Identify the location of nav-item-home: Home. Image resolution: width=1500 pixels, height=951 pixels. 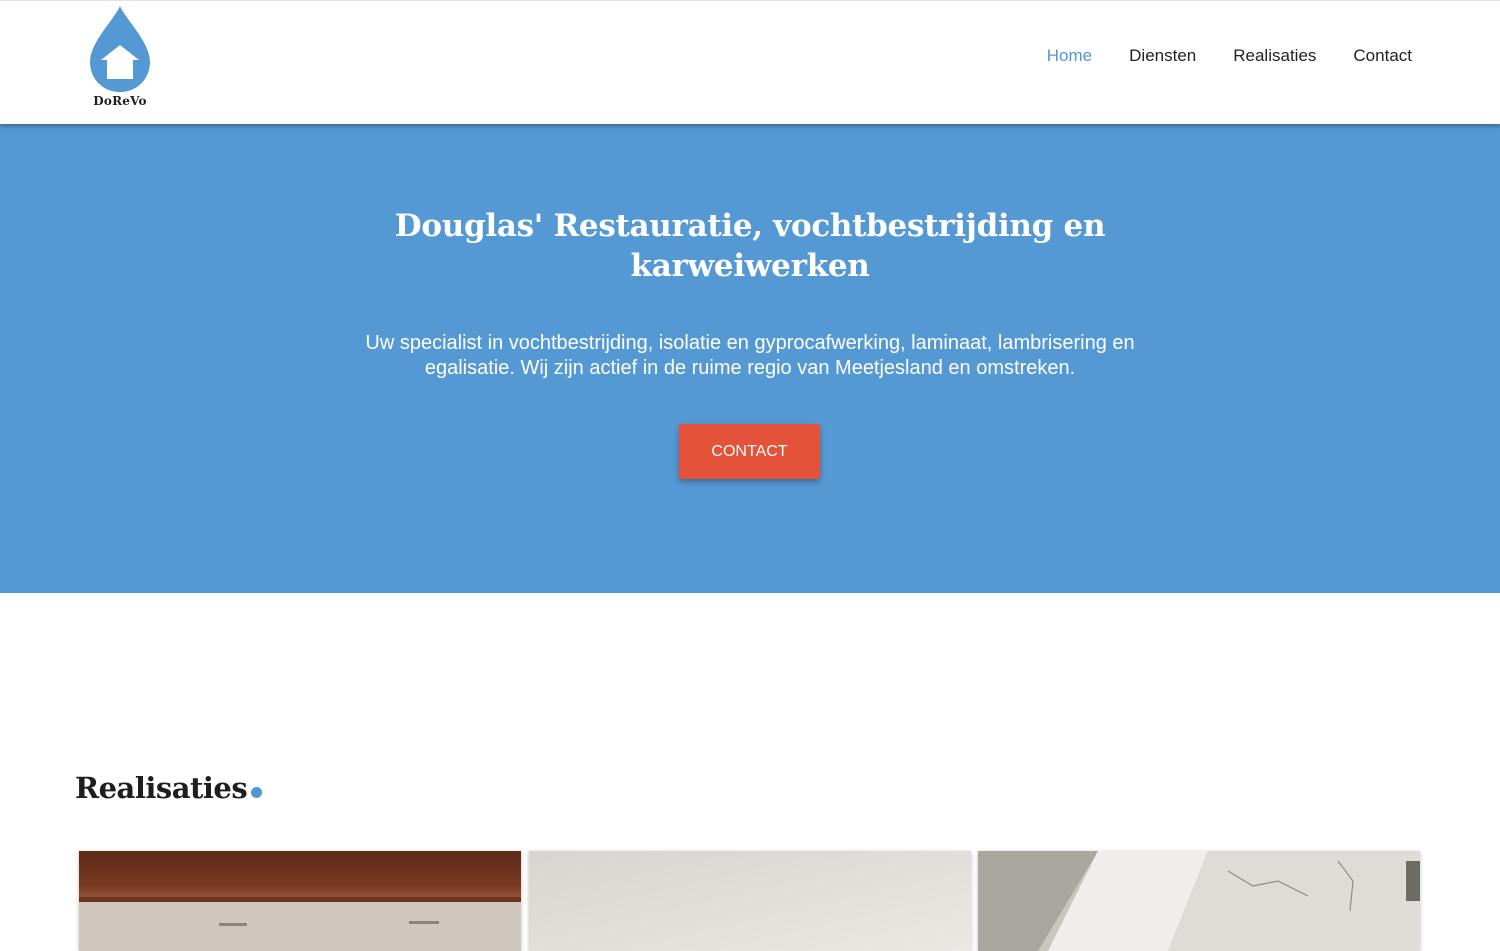
(1069, 56).